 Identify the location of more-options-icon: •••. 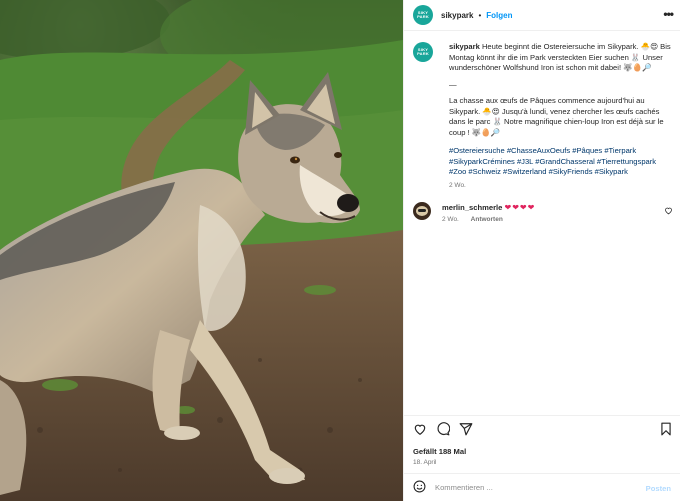
(668, 14).